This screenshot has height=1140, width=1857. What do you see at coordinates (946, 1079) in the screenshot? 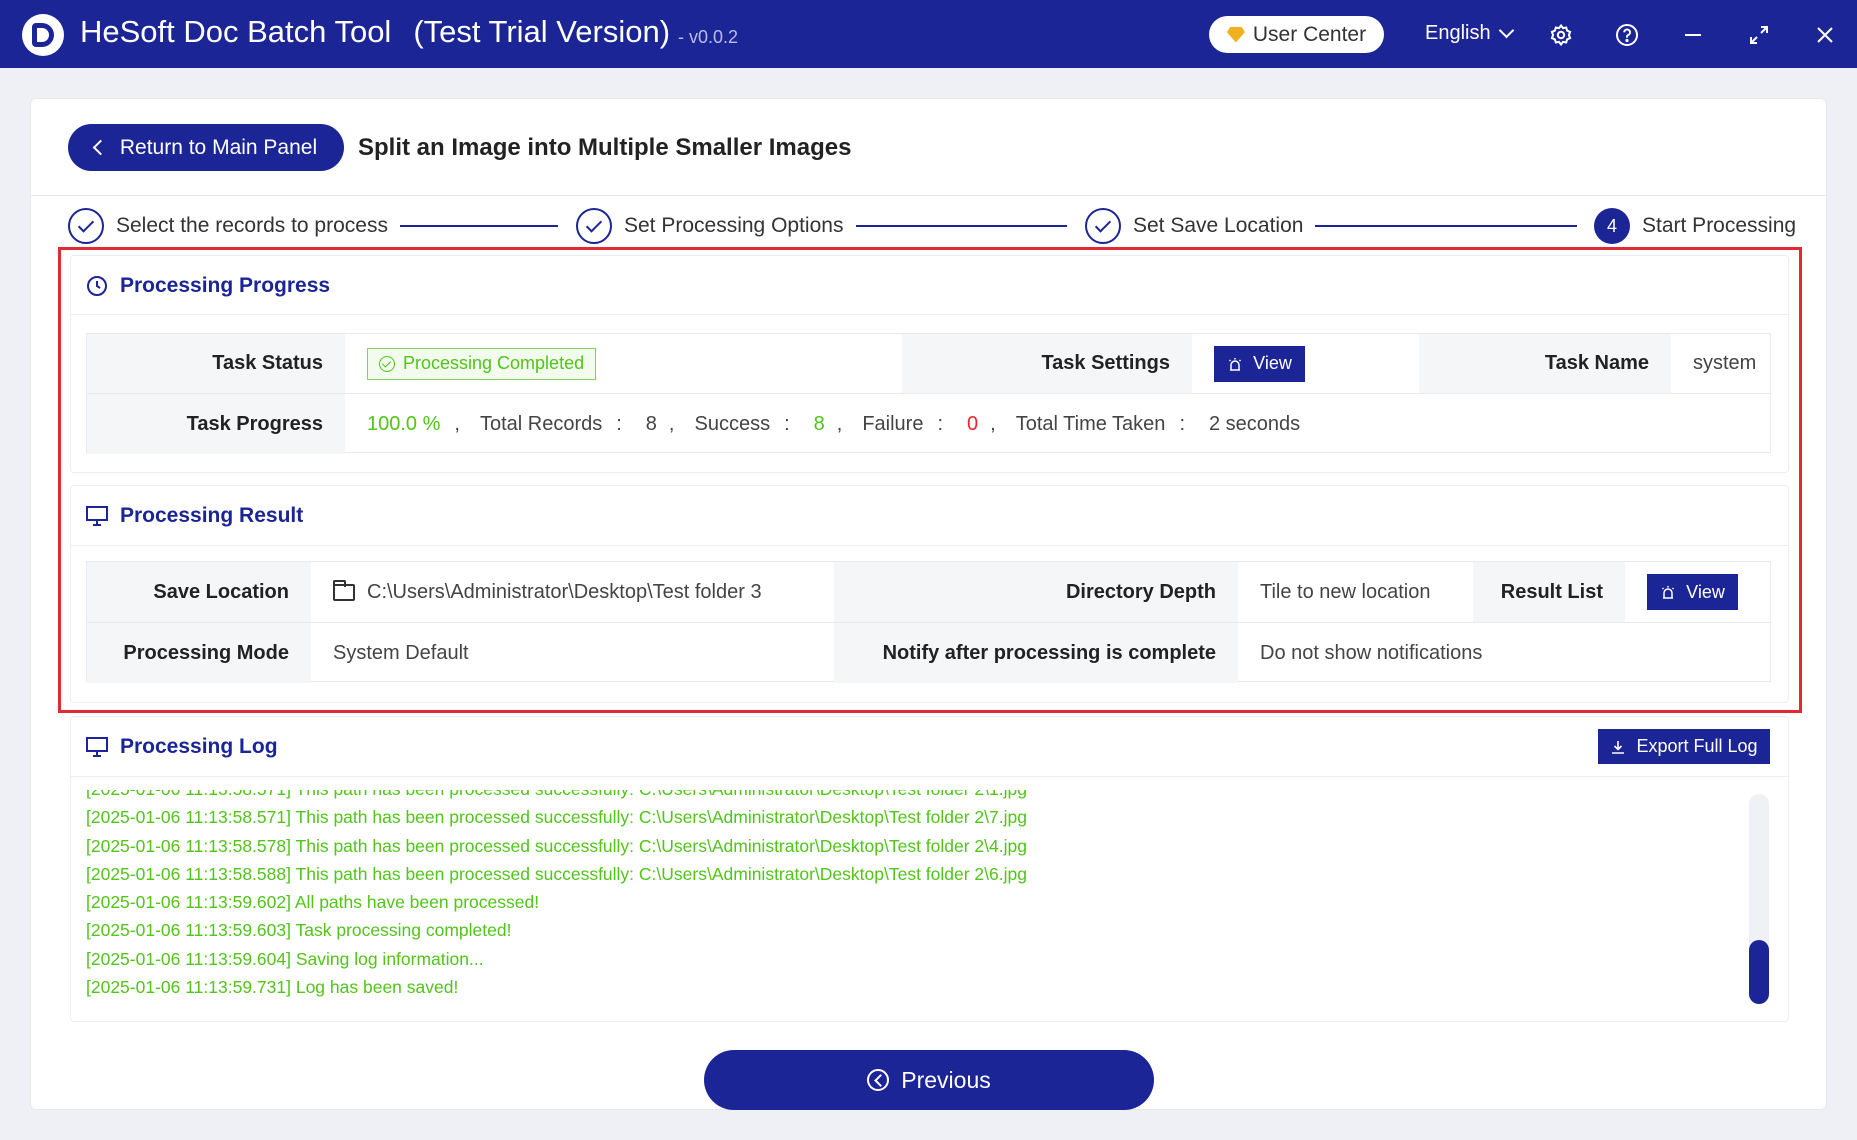
I see `previous-label: Previous` at bounding box center [946, 1079].